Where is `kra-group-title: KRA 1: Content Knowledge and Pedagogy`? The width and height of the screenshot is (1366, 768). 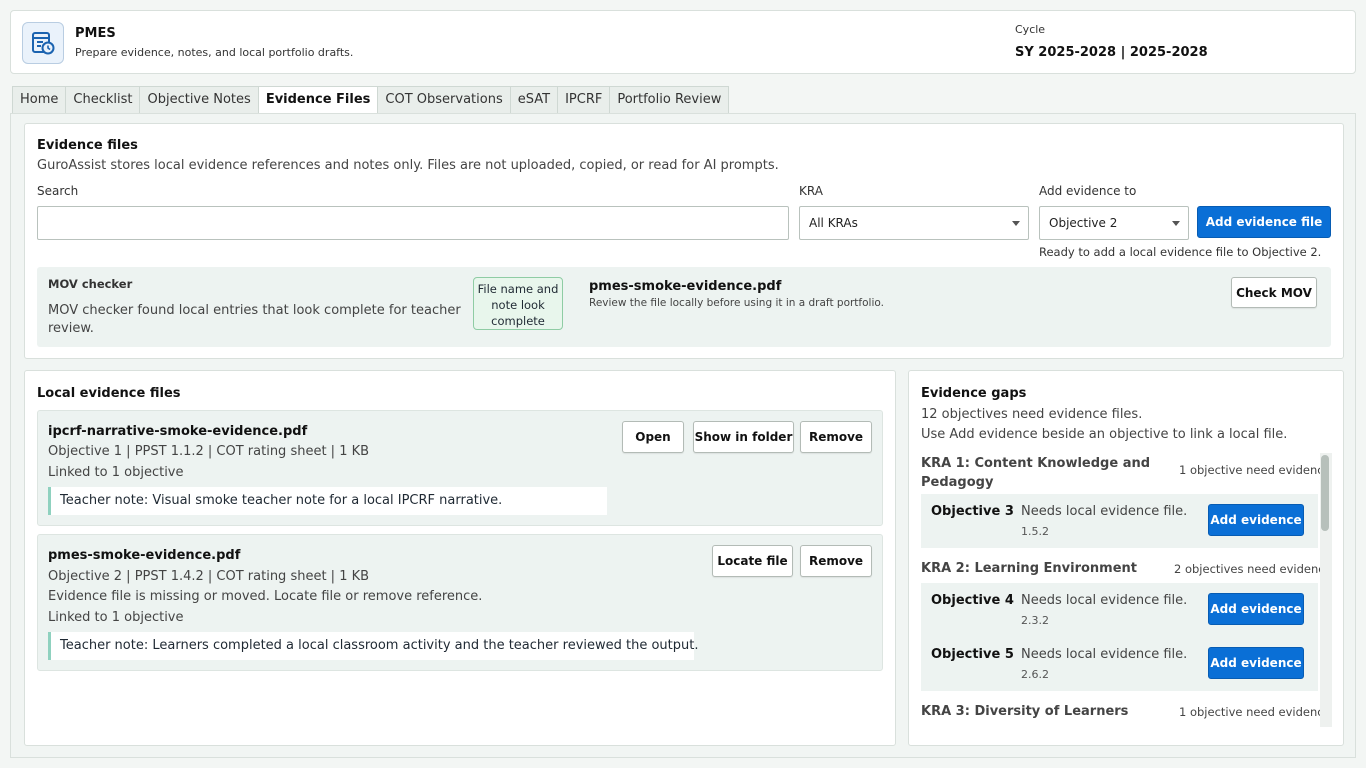
kra-group-title: KRA 1: Content Knowledge and Pedagogy is located at coordinates (1036, 473).